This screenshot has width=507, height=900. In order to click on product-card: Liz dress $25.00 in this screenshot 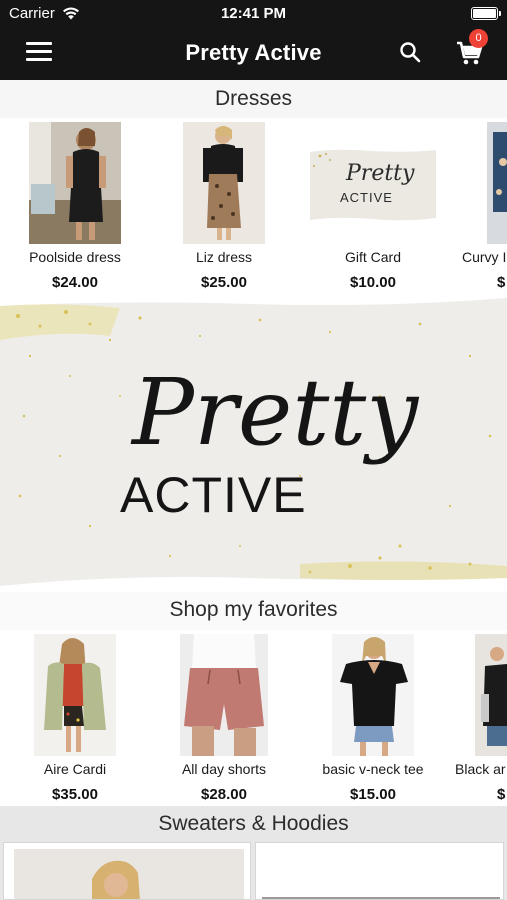, I will do `click(224, 206)`.